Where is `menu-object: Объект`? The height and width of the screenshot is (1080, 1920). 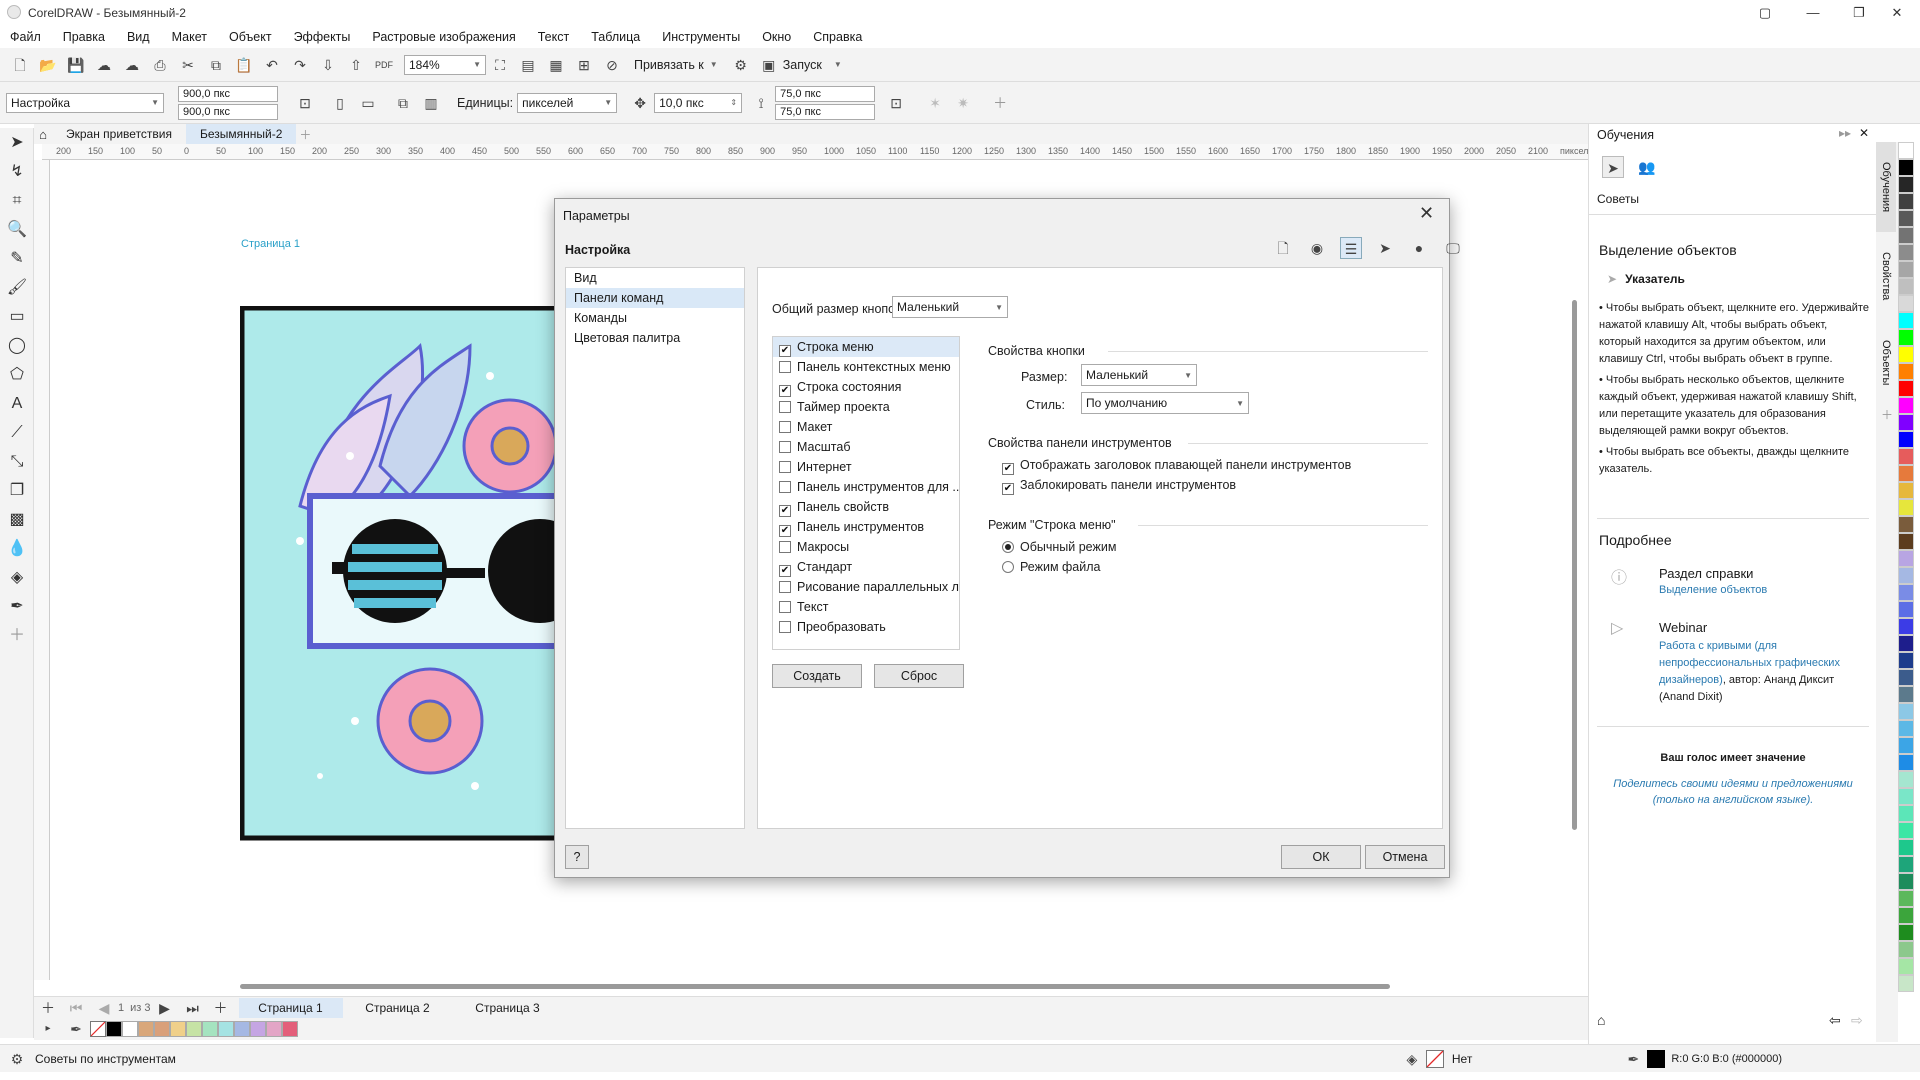
menu-object: Объект is located at coordinates (250, 37).